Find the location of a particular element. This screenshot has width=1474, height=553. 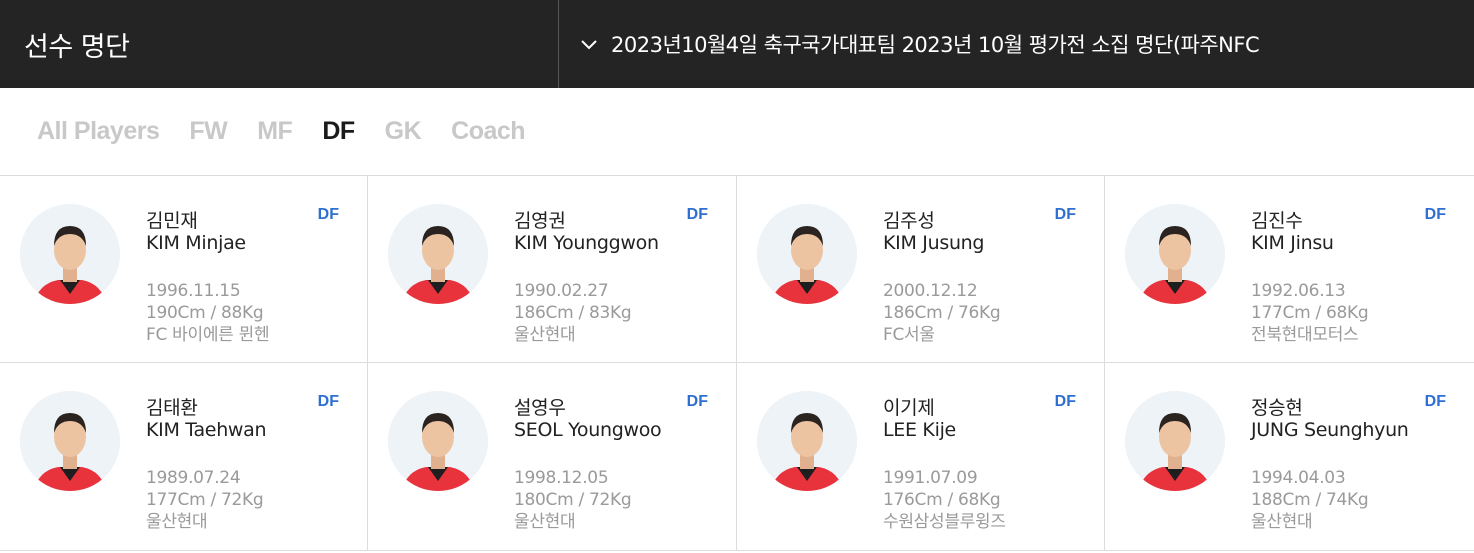

player-body: 186Cm / 76Kg is located at coordinates (942, 313).